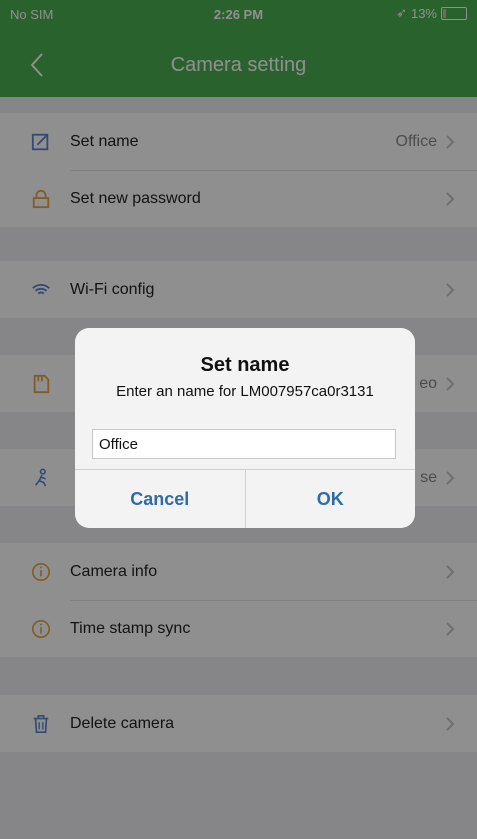 Image resolution: width=477 pixels, height=839 pixels. What do you see at coordinates (331, 499) in the screenshot?
I see `ok-button: OK` at bounding box center [331, 499].